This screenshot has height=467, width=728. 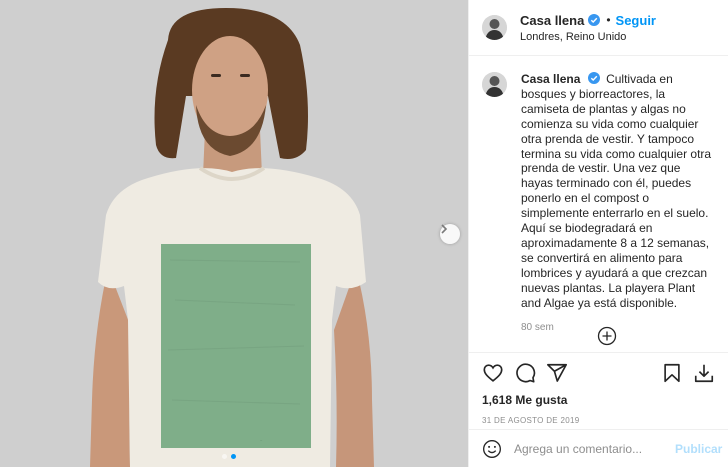 What do you see at coordinates (698, 449) in the screenshot?
I see `publish-button: Publicar` at bounding box center [698, 449].